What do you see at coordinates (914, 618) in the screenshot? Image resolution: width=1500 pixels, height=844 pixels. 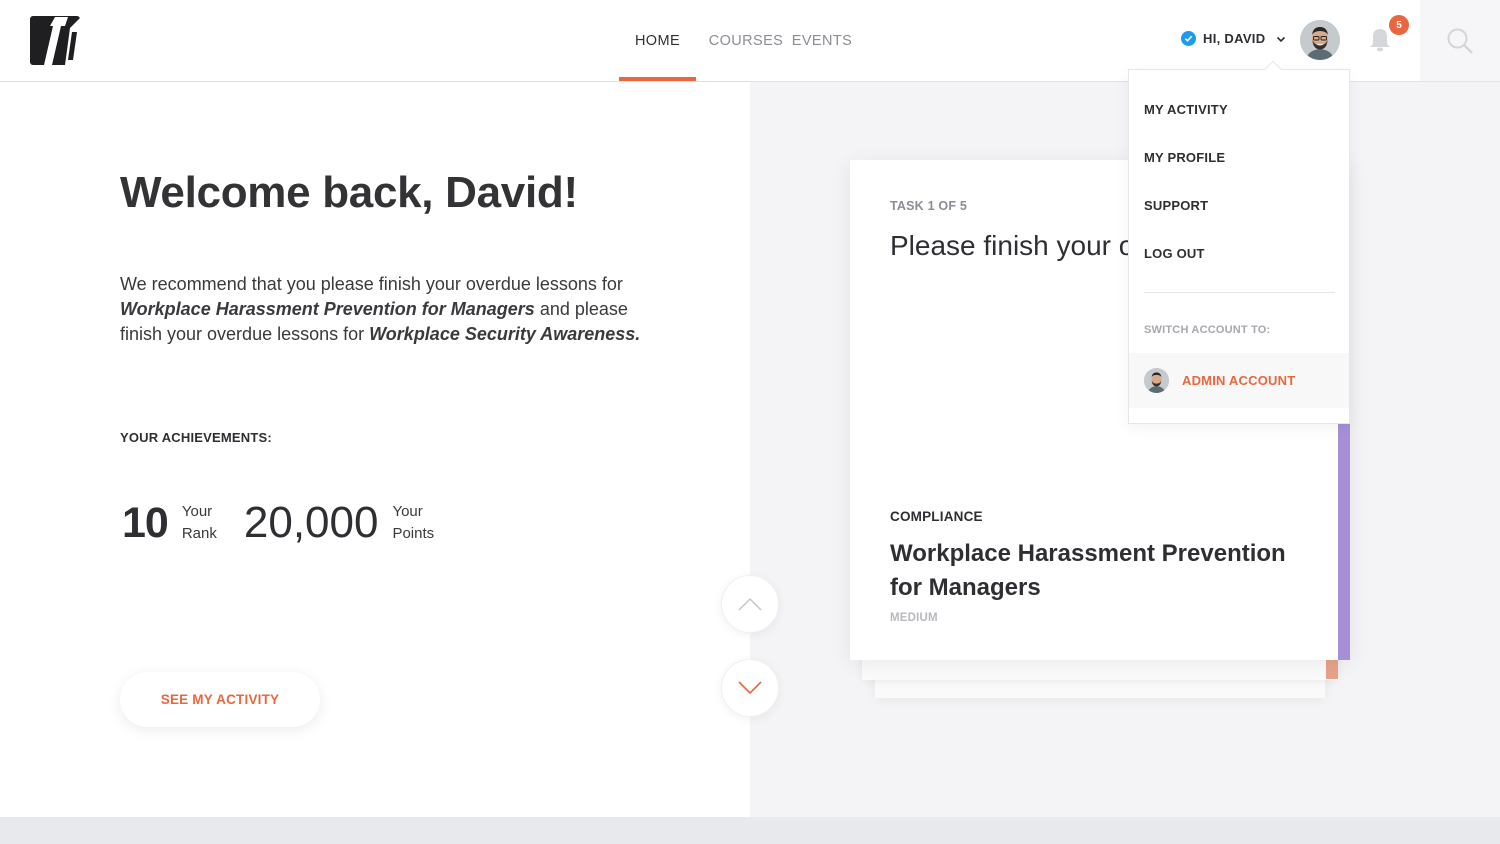 I see `course-difficulty: MEDIUM` at bounding box center [914, 618].